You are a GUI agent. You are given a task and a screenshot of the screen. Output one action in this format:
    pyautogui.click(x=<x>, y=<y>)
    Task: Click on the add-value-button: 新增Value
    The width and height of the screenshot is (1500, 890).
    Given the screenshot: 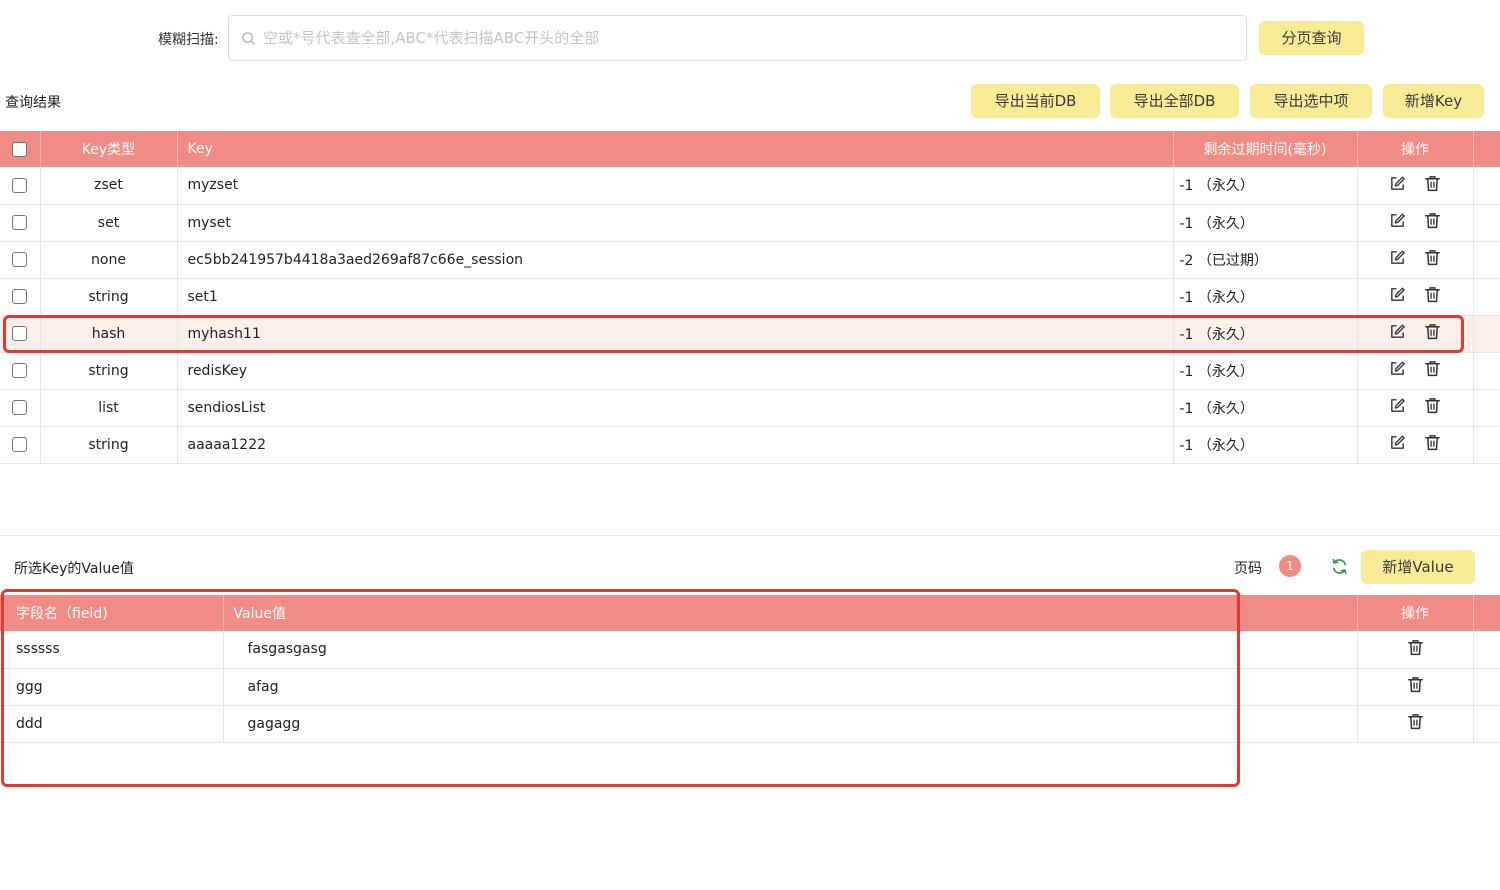 What is the action you would take?
    pyautogui.click(x=1418, y=567)
    